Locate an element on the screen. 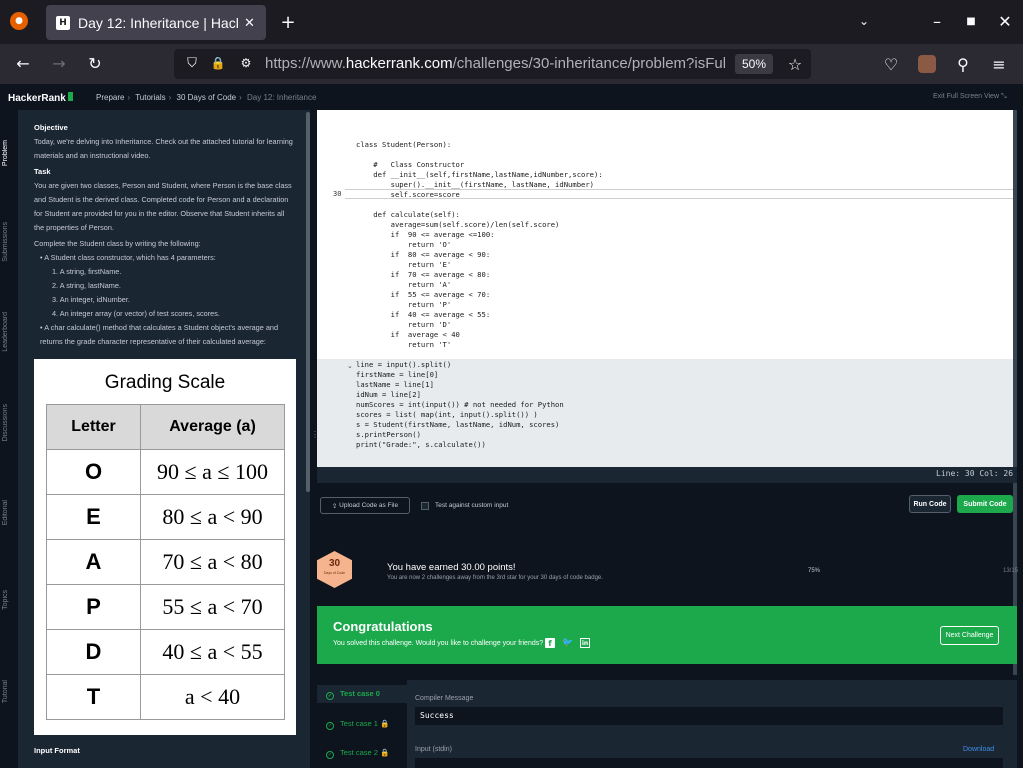 This screenshot has width=1023, height=768. grade-range: 40 ≤ a < 55 is located at coordinates (212, 652).